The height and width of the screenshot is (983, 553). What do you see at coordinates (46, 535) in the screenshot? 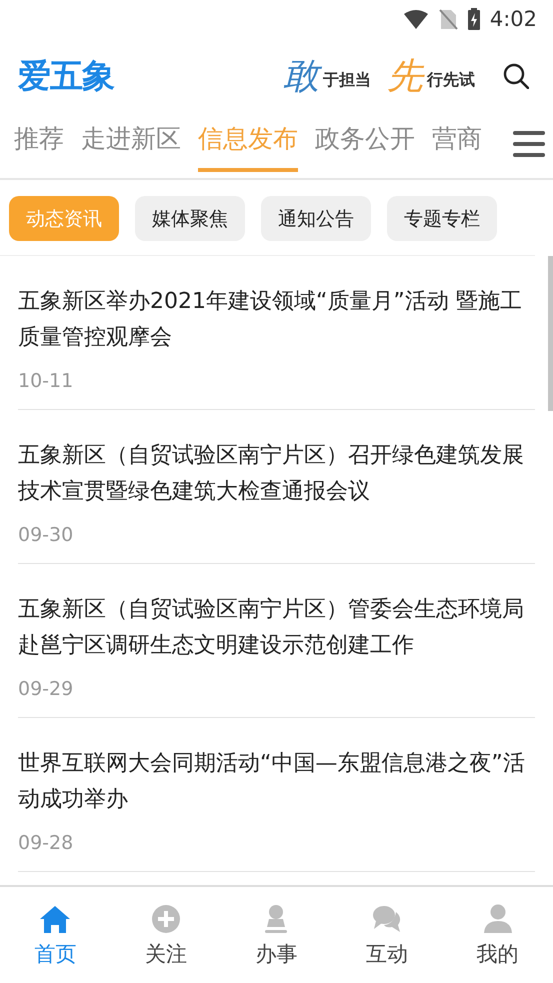
I see `news-date: 09-30` at bounding box center [46, 535].